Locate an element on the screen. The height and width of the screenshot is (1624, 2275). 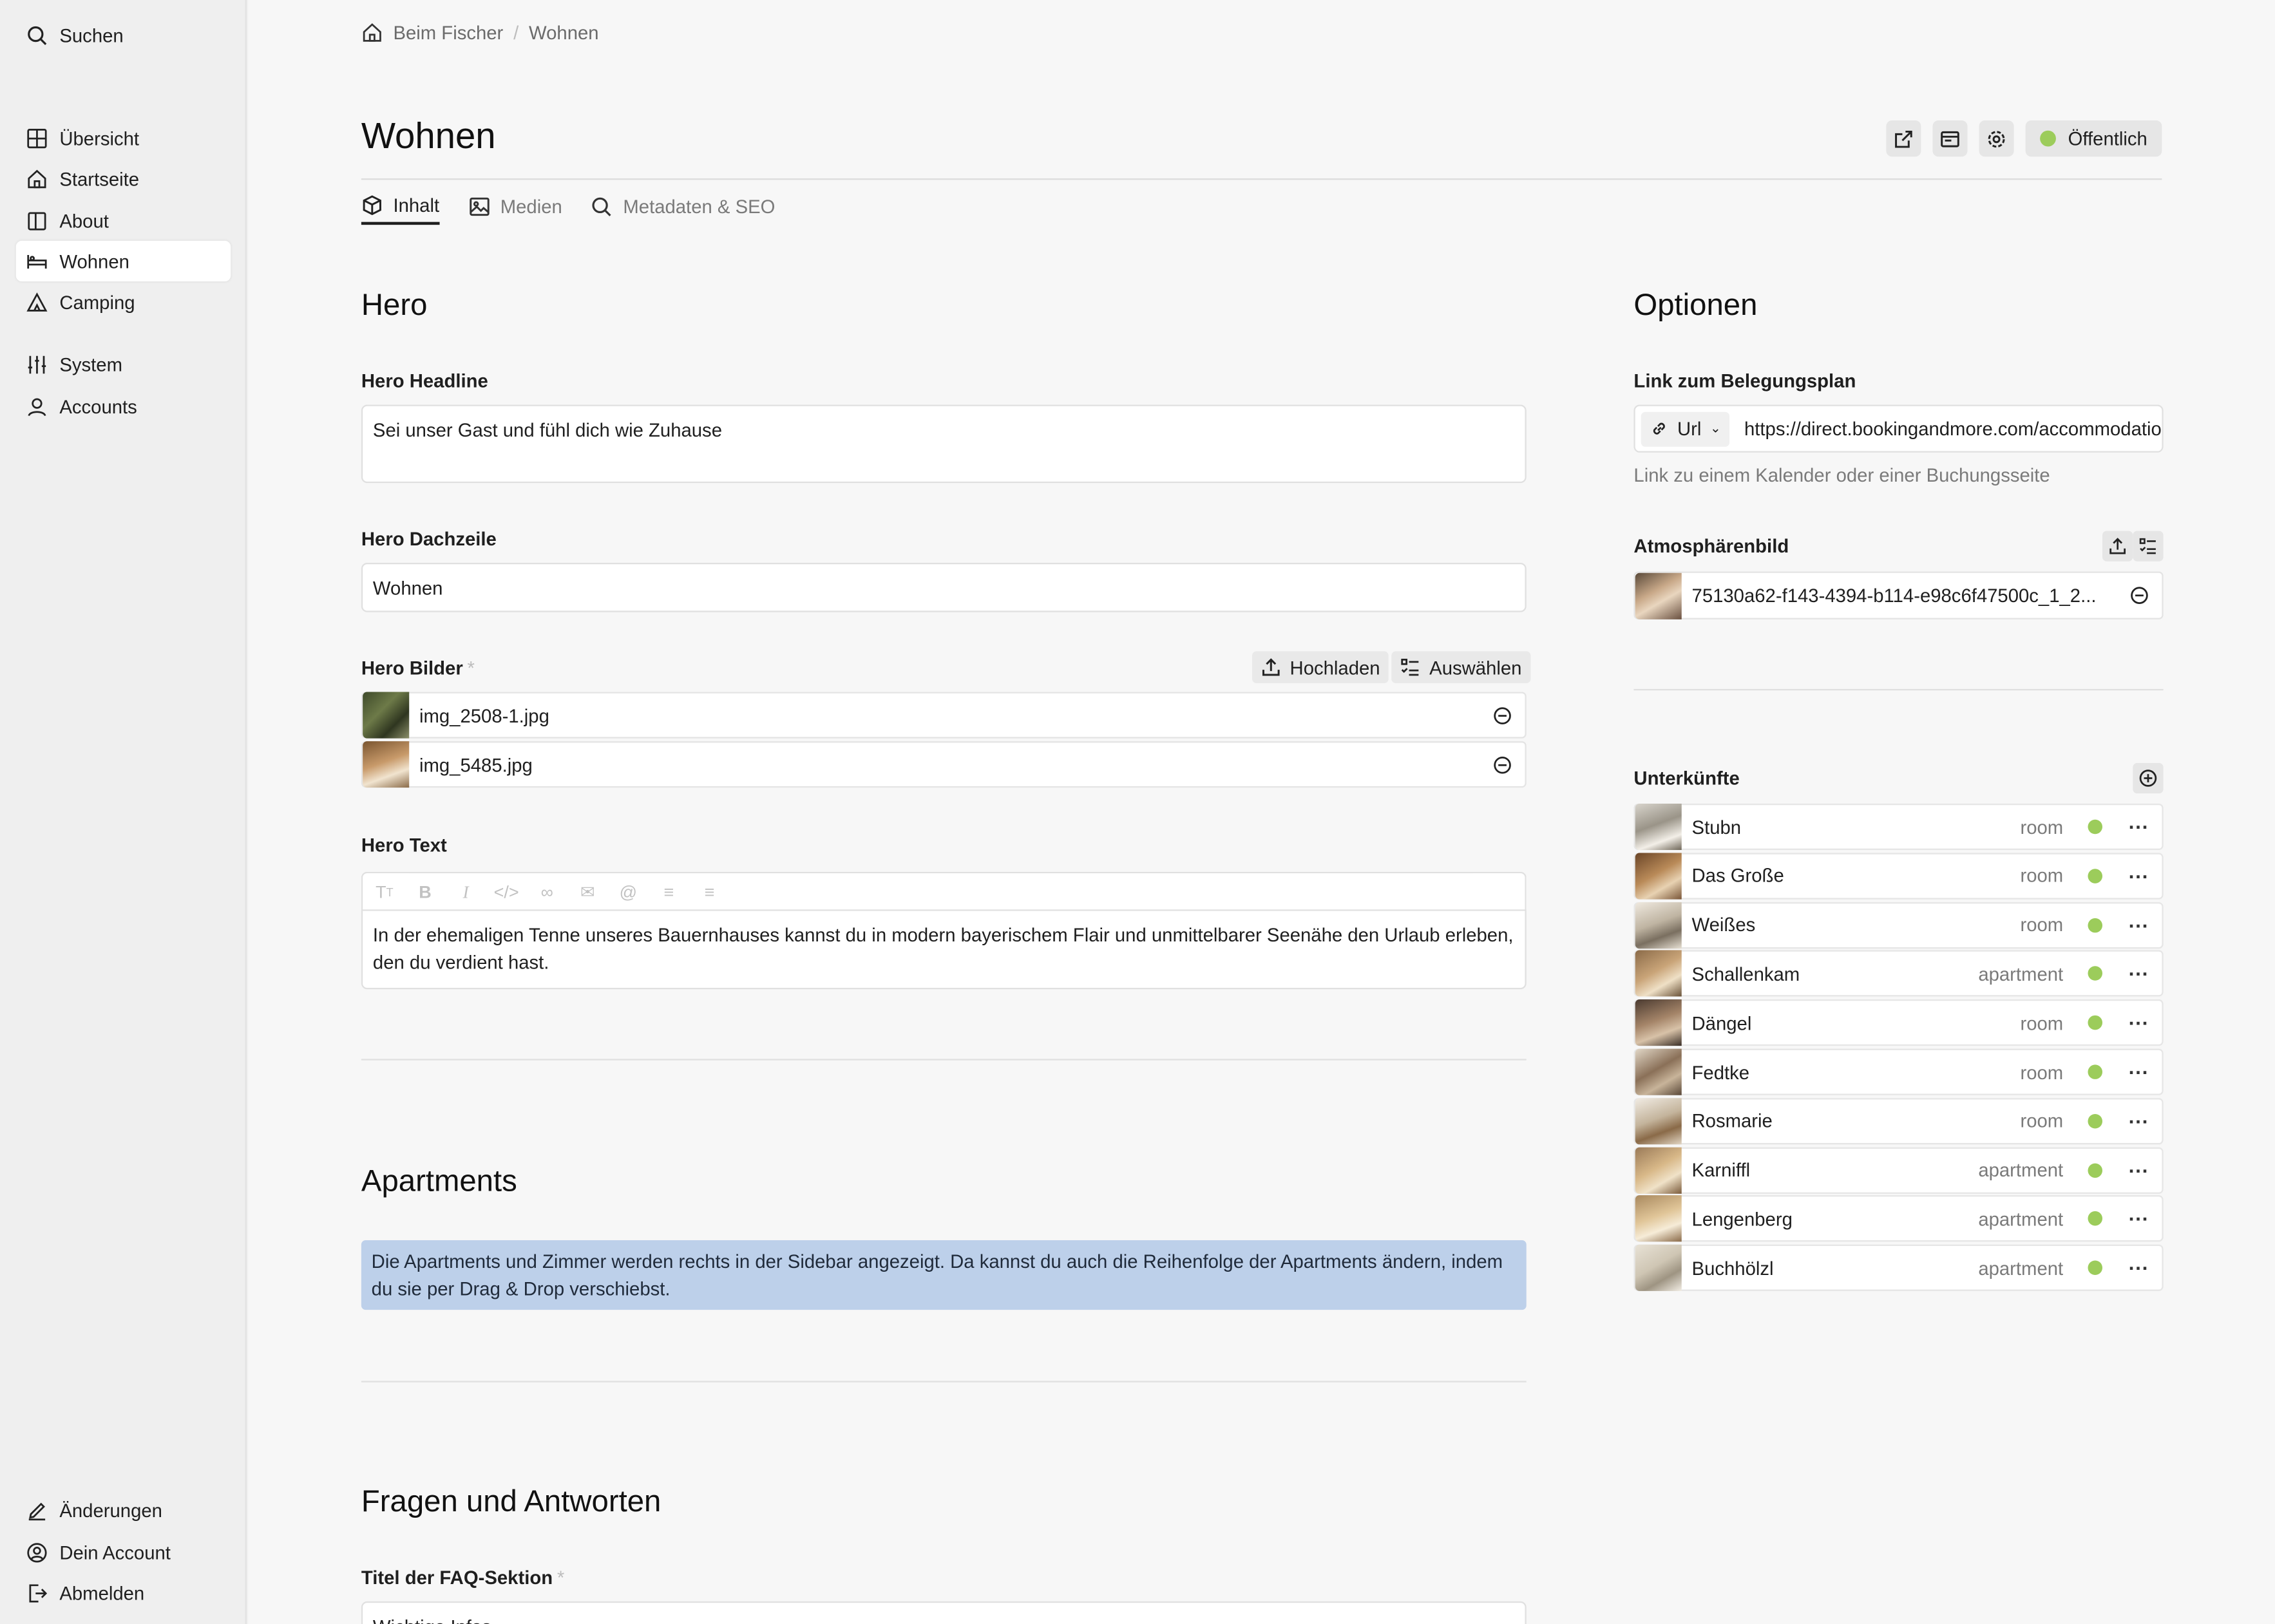
accommodation-row: Das Große room ··· is located at coordinates (1899, 877).